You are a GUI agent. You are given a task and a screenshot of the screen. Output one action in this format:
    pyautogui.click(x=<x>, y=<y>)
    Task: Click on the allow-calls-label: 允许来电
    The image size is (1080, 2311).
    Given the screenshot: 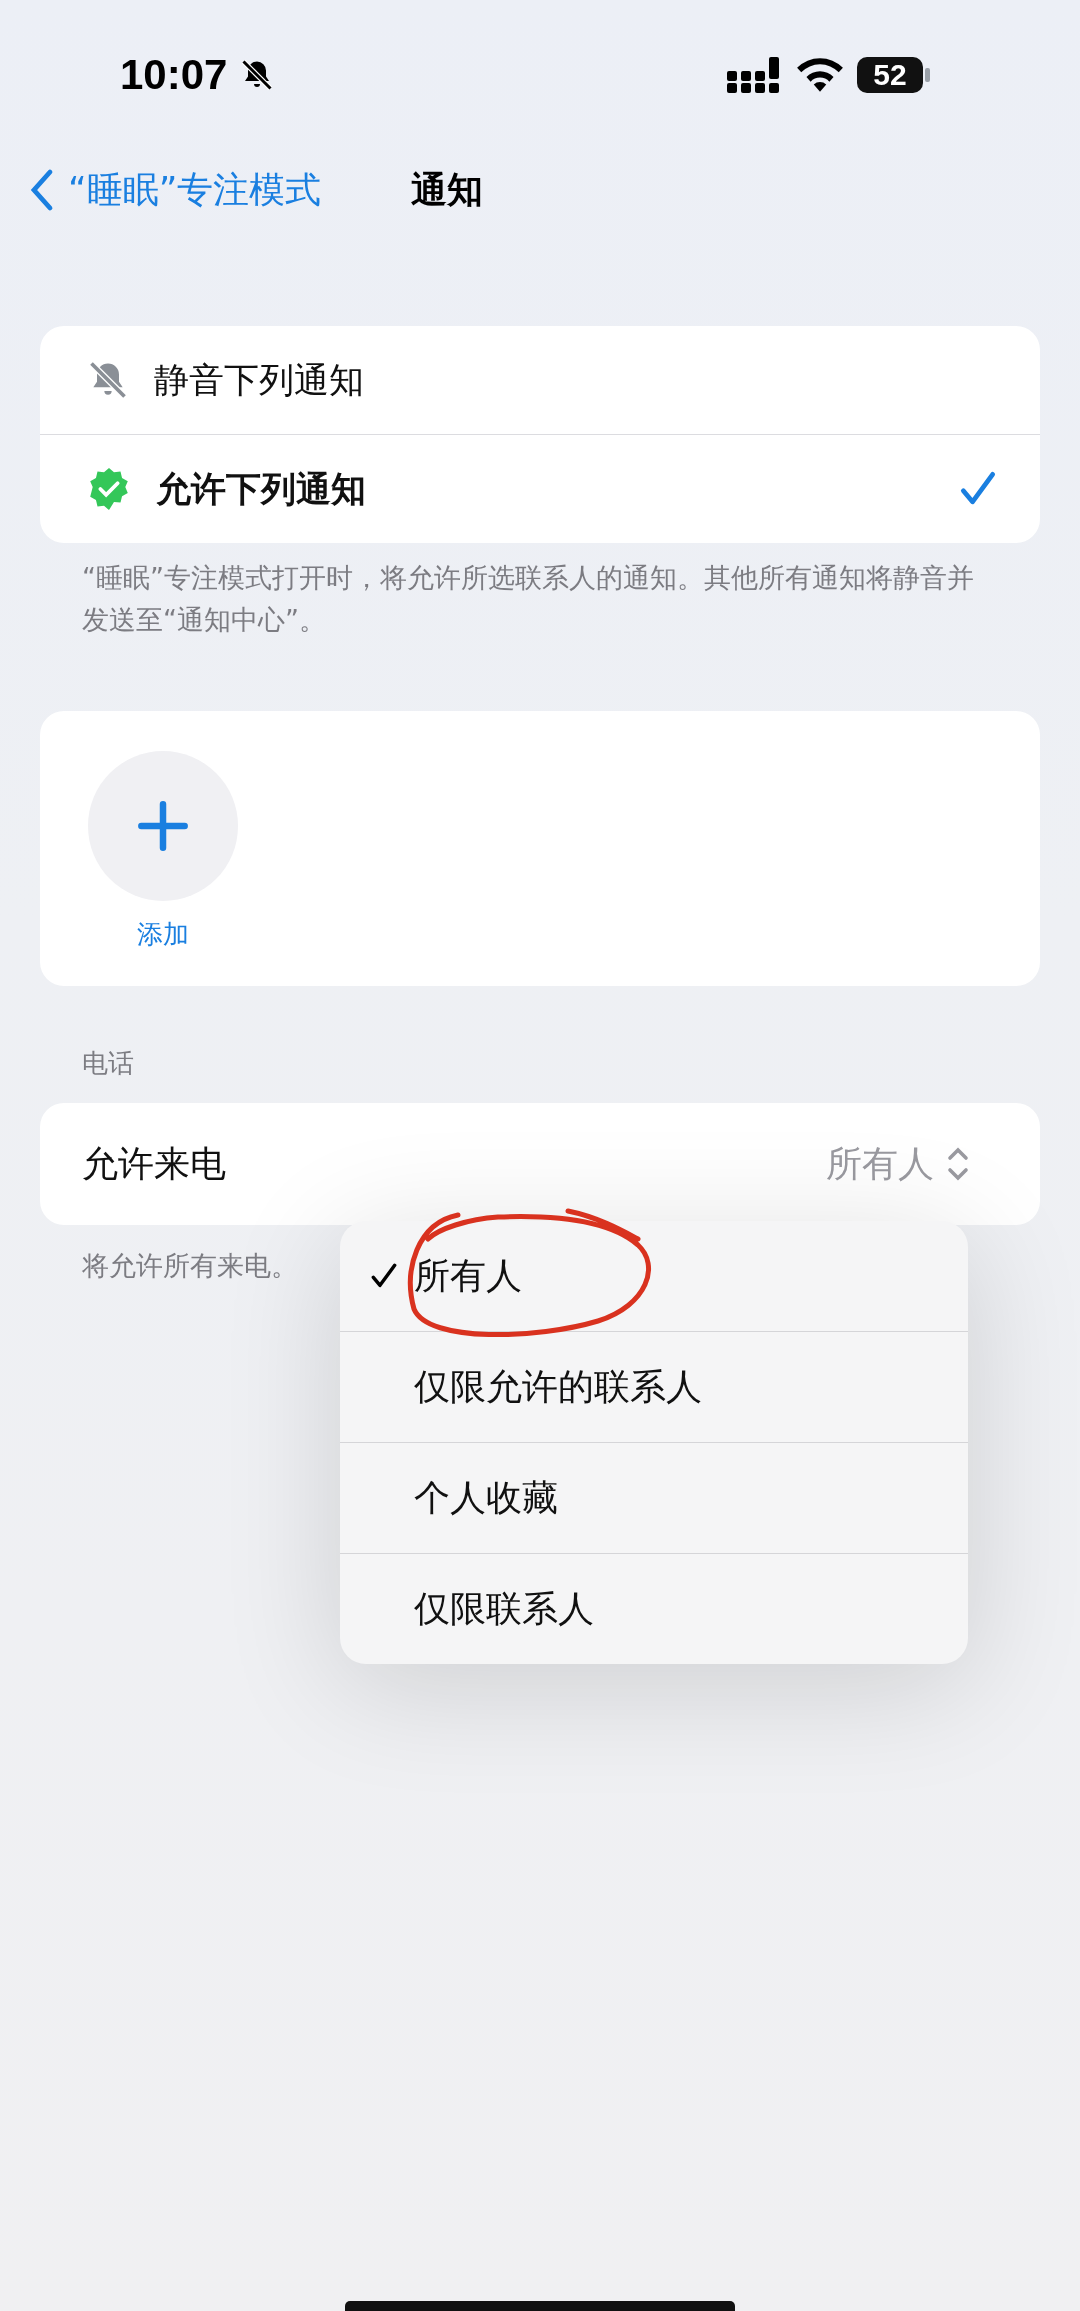 What is the action you would take?
    pyautogui.click(x=154, y=1163)
    